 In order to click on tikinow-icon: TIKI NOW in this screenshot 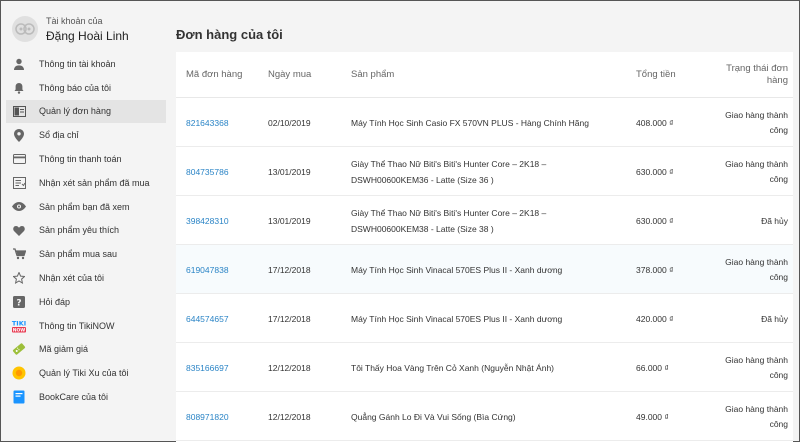, I will do `click(19, 326)`.